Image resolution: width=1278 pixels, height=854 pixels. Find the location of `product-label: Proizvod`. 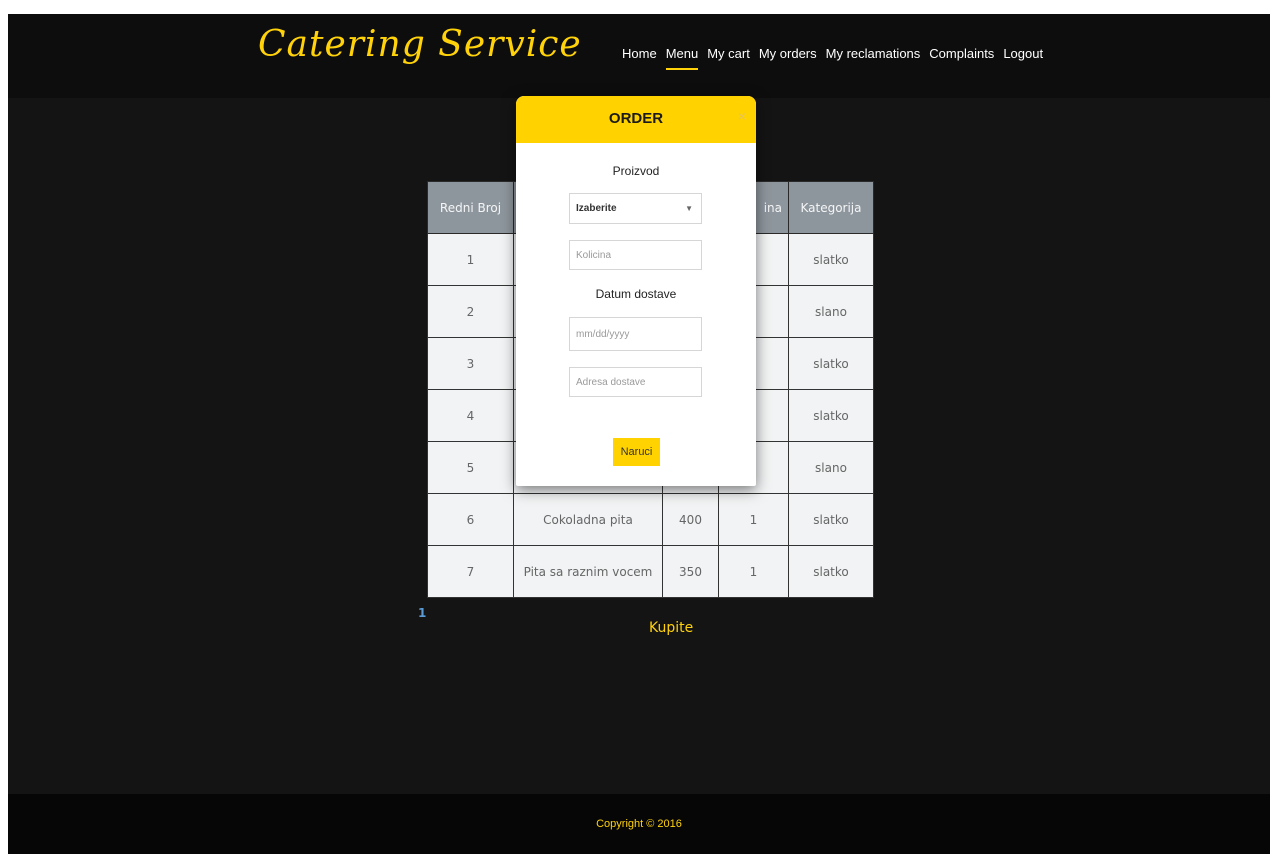

product-label: Proizvod is located at coordinates (636, 171).